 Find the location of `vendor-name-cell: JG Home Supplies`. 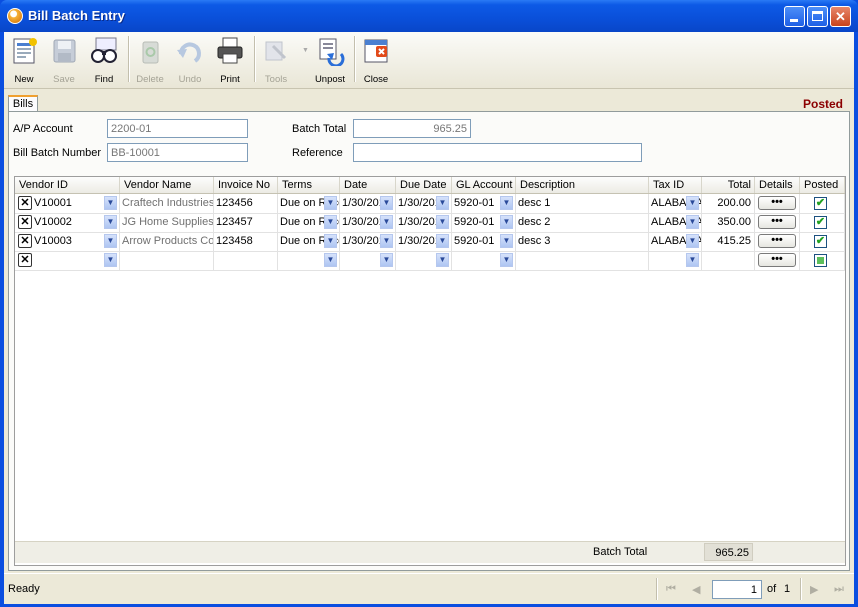

vendor-name-cell: JG Home Supplies is located at coordinates (167, 222).